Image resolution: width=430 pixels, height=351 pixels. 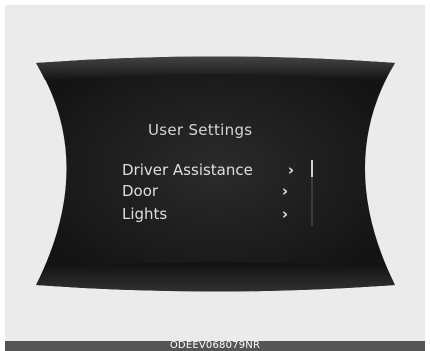 I want to click on menu-item-door: Door ›, so click(x=210, y=191).